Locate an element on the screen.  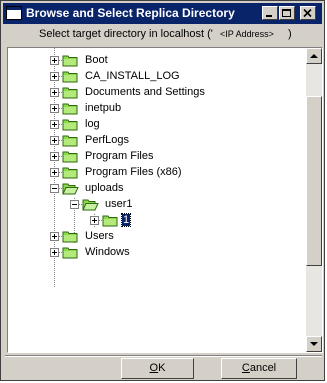
ok-button: OK is located at coordinates (157, 368).